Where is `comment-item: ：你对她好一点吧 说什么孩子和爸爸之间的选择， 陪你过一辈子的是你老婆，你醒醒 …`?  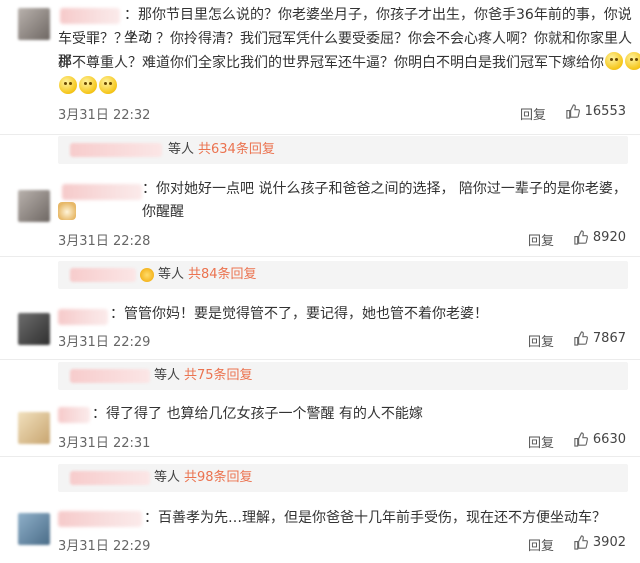
comment-item: ：你对她好一点吧 说什么孩子和爸爸之间的选择， 陪你过一辈子的是你老婆，你醒醒 … is located at coordinates (320, 216).